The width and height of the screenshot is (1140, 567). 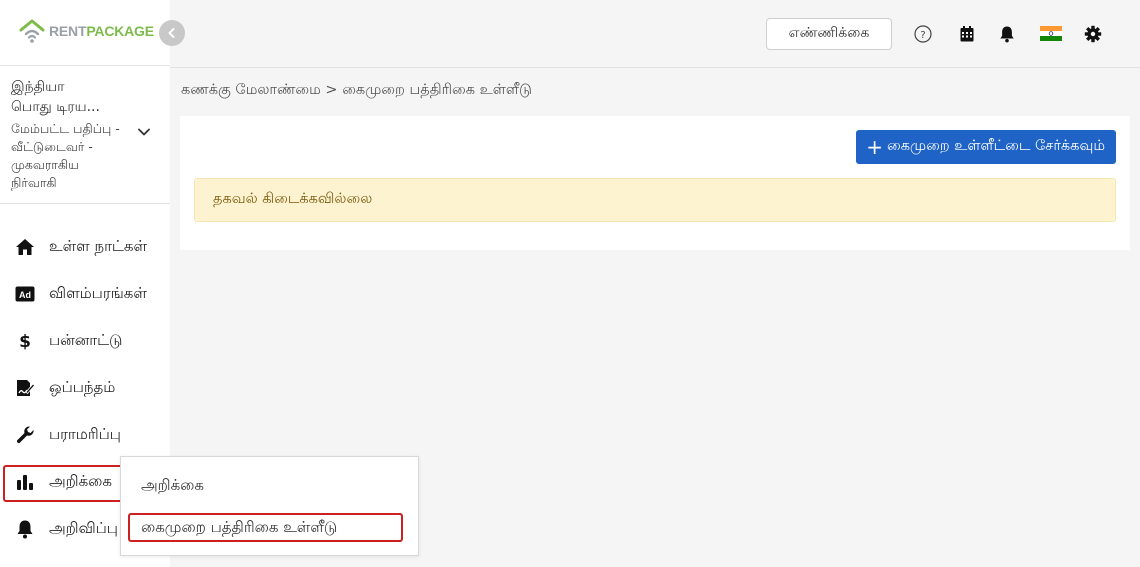 I want to click on logo-wifi-house-icon, so click(x=32, y=31).